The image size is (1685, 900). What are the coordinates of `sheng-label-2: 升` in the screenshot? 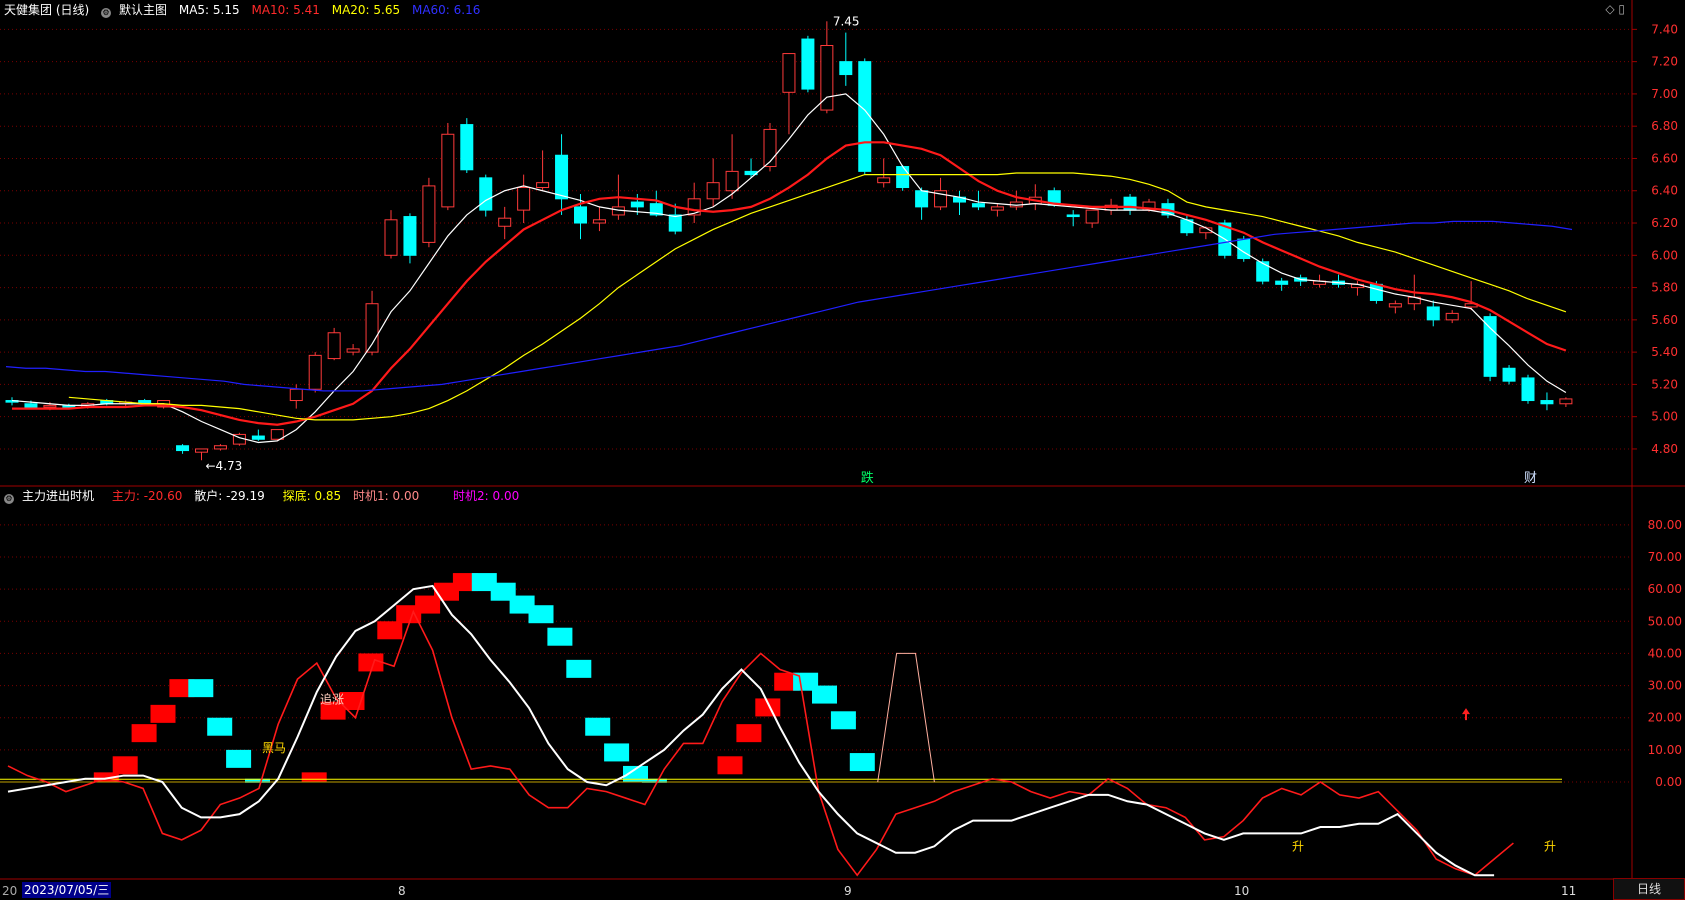 It's located at (1550, 846).